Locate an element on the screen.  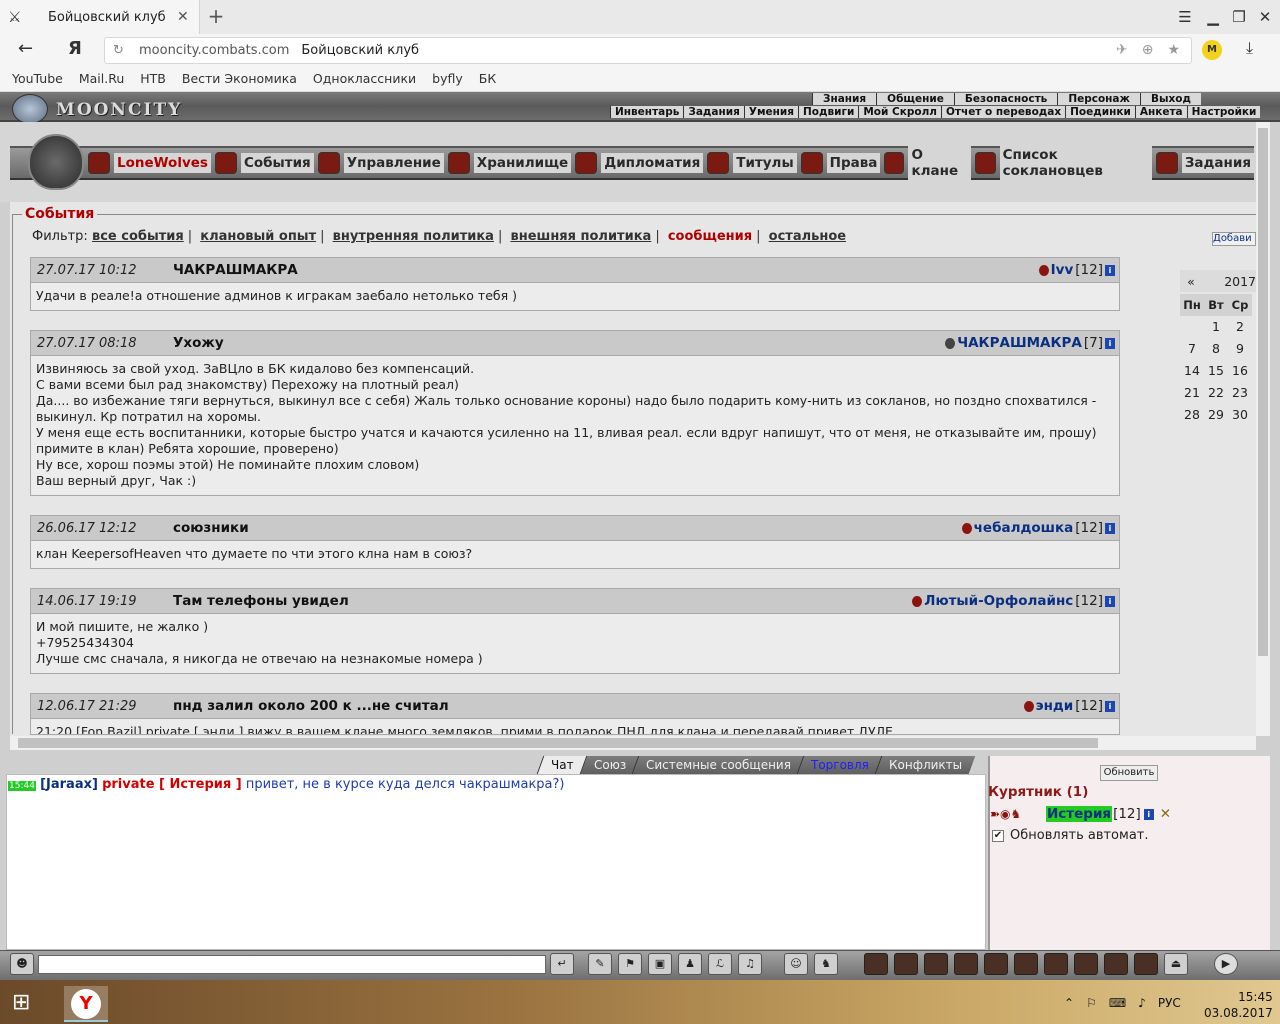
windows-start-icon: ⊞ is located at coordinates (21, 1002).